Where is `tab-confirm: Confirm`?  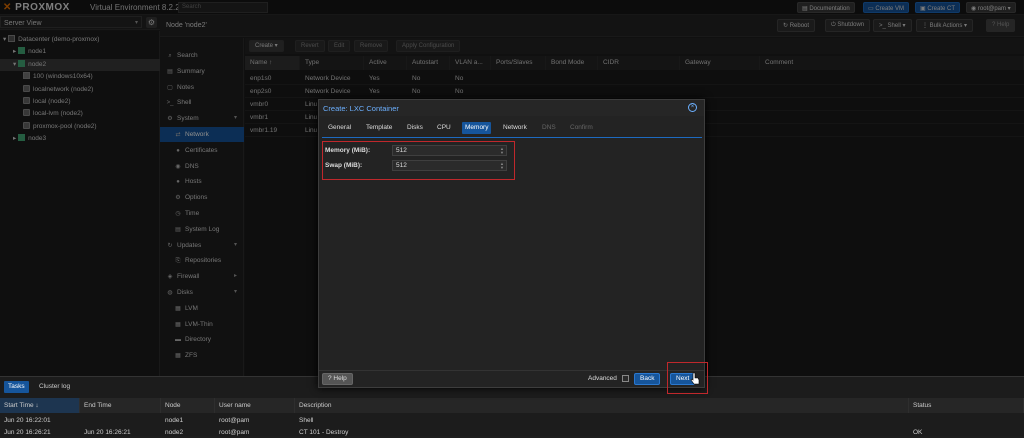 tab-confirm: Confirm is located at coordinates (581, 127).